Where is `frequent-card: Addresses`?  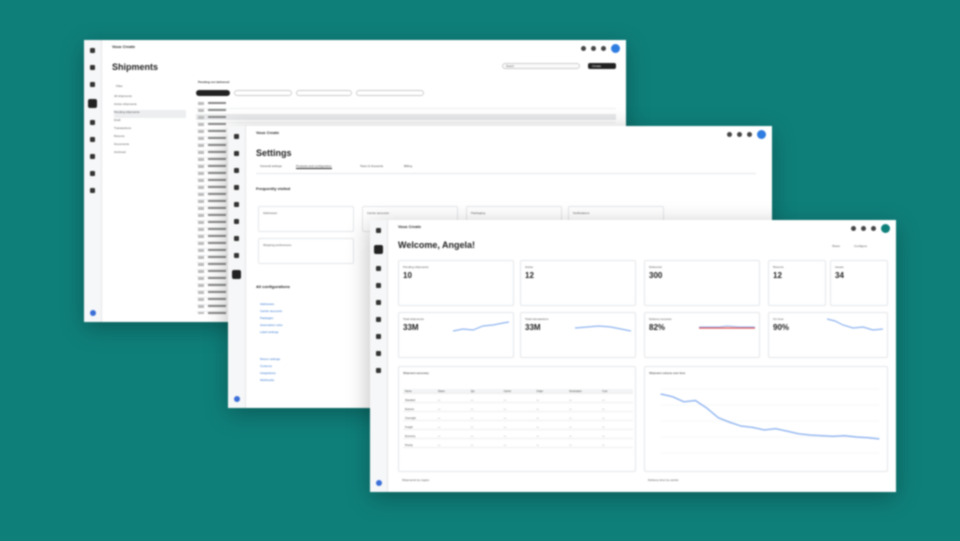
frequent-card: Addresses is located at coordinates (306, 219).